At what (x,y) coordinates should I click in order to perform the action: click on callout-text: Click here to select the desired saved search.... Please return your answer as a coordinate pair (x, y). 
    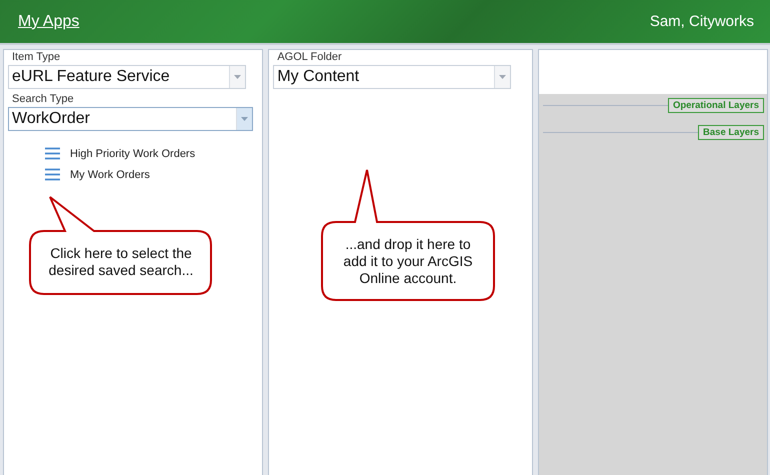
    Looking at the image, I should click on (121, 262).